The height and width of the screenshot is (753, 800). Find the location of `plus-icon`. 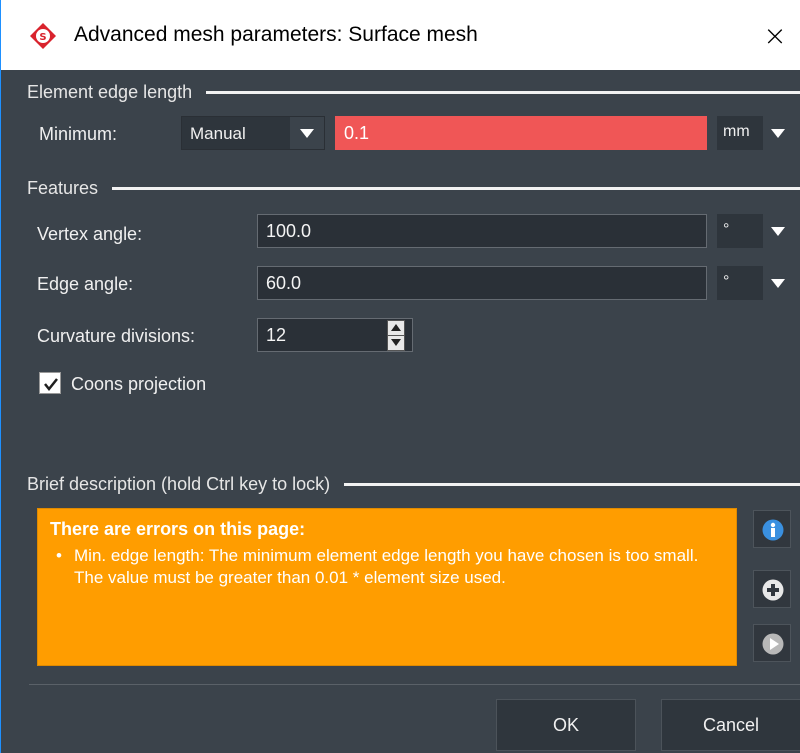

plus-icon is located at coordinates (773, 590).